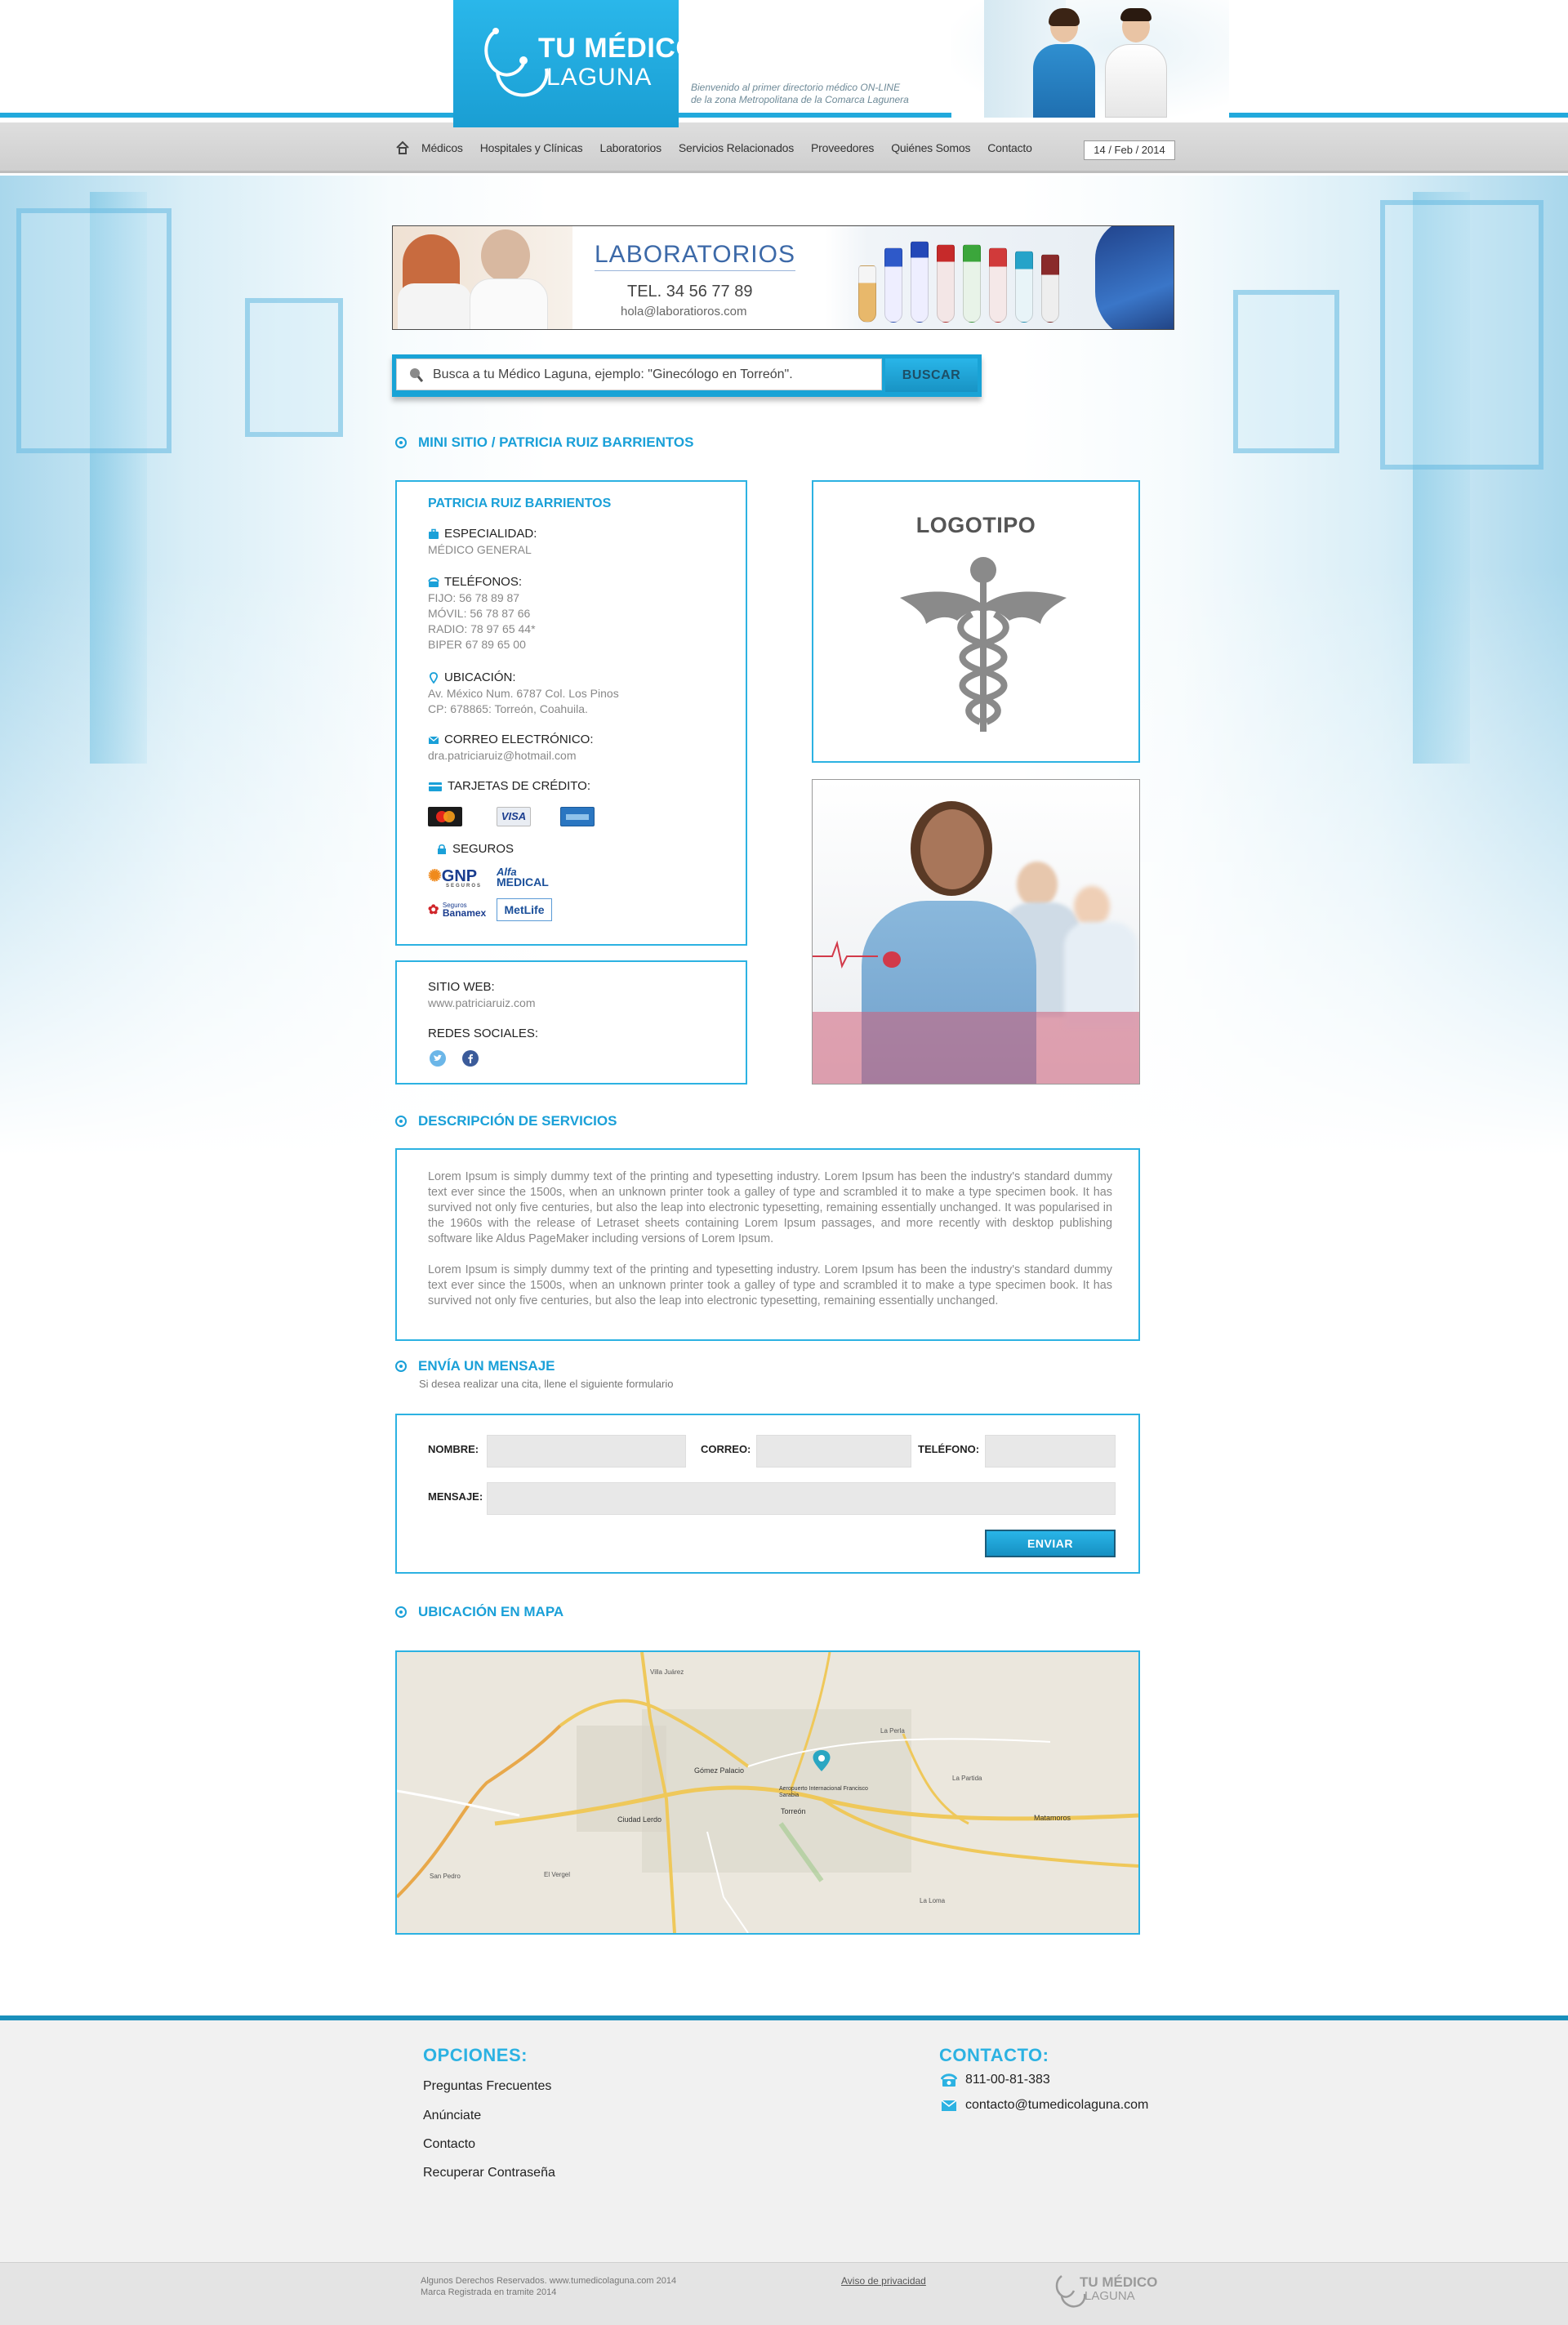 The image size is (1568, 2325). I want to click on footer-link-faq: Preguntas Frecuentes, so click(487, 2086).